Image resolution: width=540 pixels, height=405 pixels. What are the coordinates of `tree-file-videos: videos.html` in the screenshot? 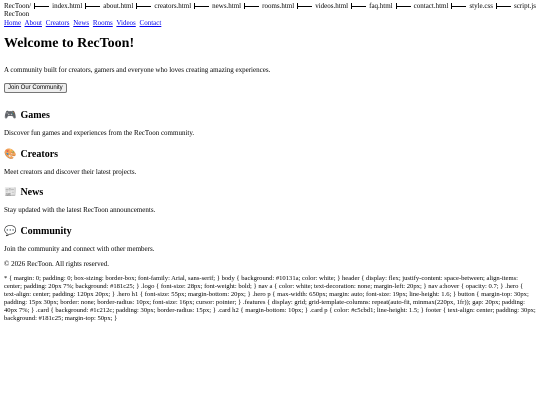 It's located at (321, 6).